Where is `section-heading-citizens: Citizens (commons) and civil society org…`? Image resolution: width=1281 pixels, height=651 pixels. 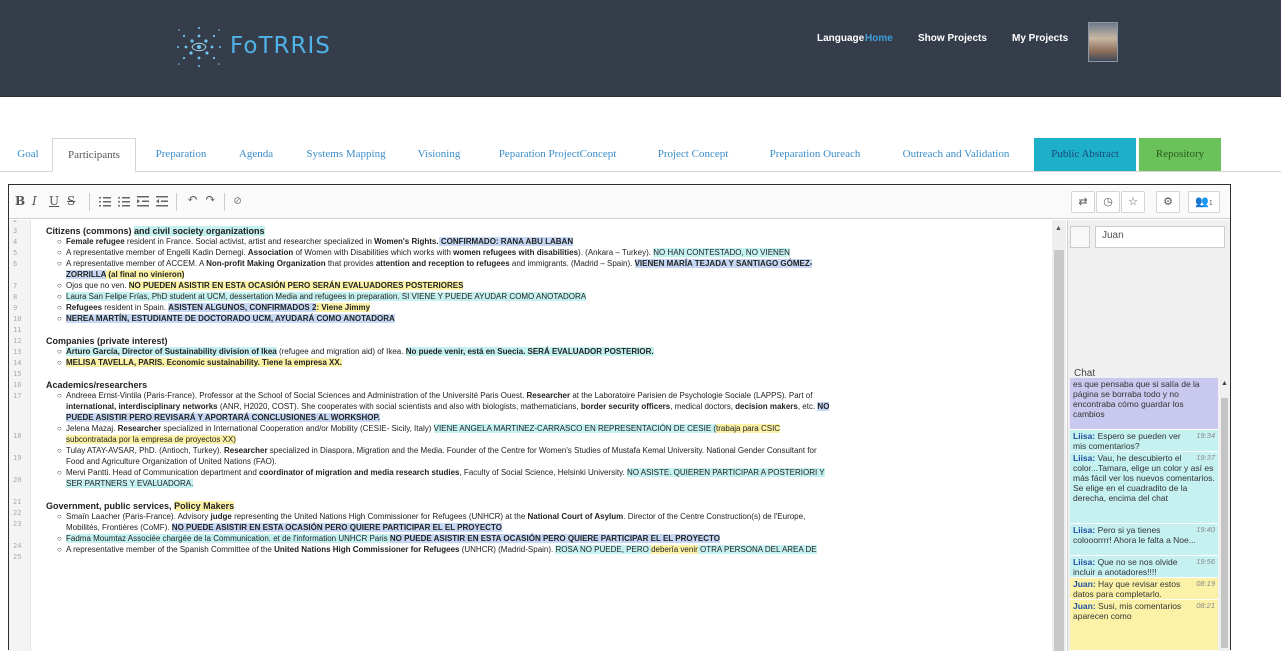 section-heading-citizens: Citizens (commons) and civil society org… is located at coordinates (155, 231).